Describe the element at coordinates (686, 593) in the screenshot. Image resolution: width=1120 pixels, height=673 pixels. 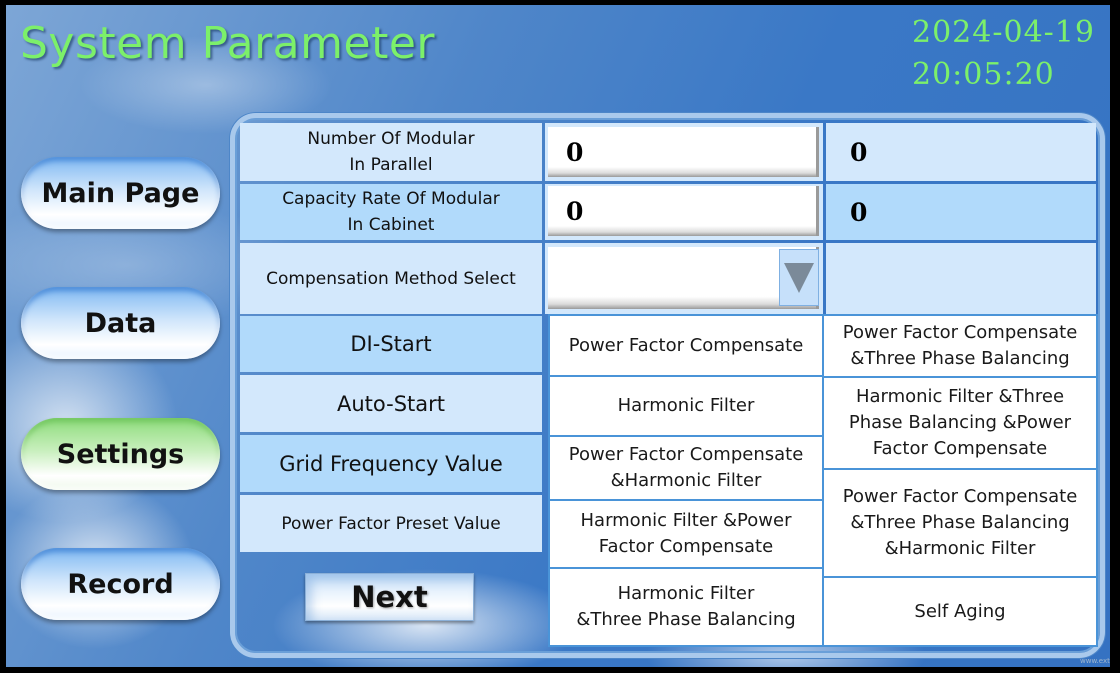
I see `option-text-line1: Harmonic Filter` at that location.